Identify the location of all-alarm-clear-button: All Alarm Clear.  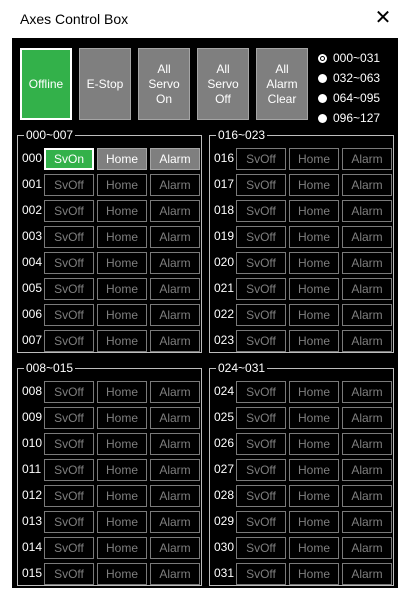
(282, 84).